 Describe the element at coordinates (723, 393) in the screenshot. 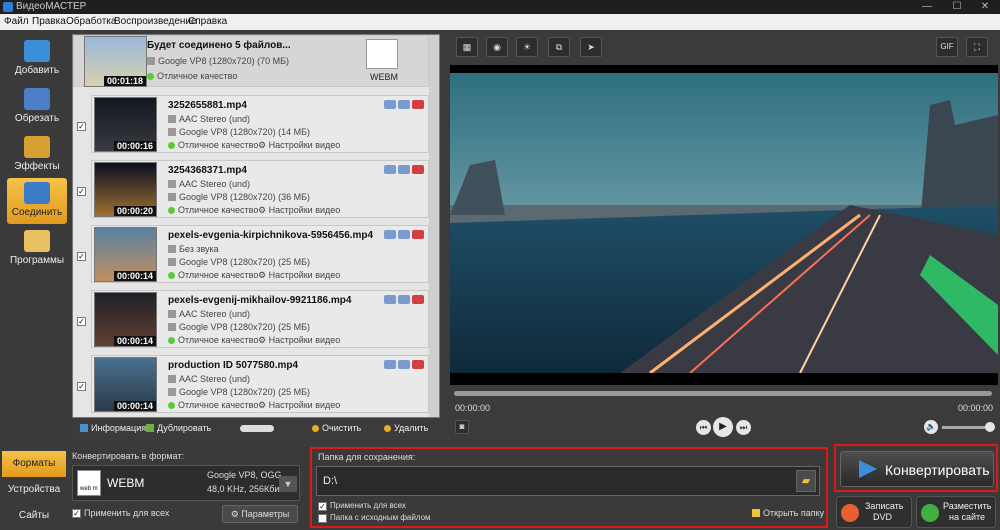

I see `seek-bar` at that location.